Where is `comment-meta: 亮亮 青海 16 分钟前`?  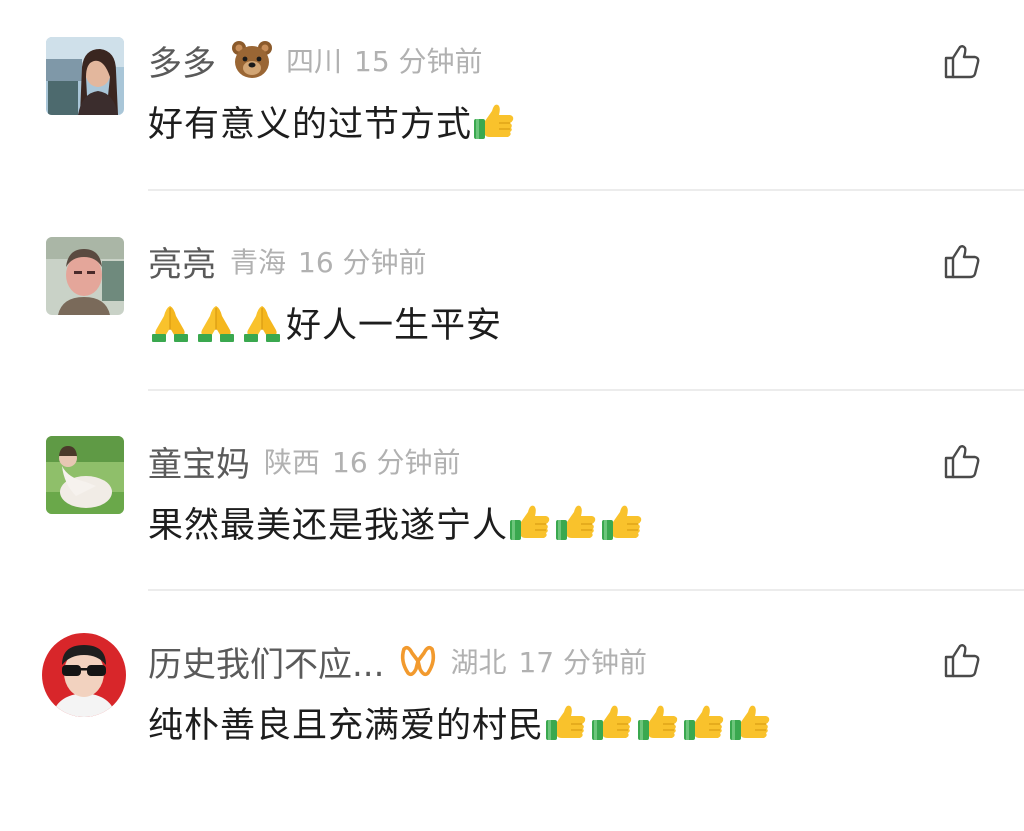 comment-meta: 亮亮 青海 16 分钟前 is located at coordinates (287, 261).